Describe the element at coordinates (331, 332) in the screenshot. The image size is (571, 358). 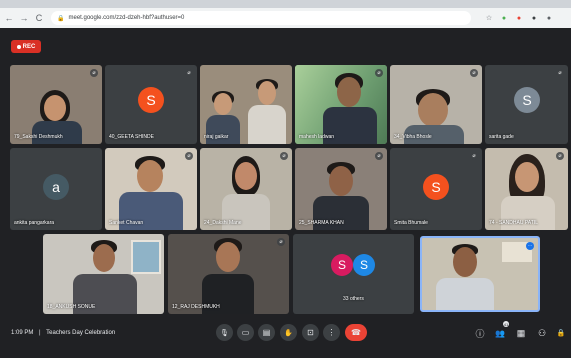
I see `more-options-icon: ⋮` at that location.